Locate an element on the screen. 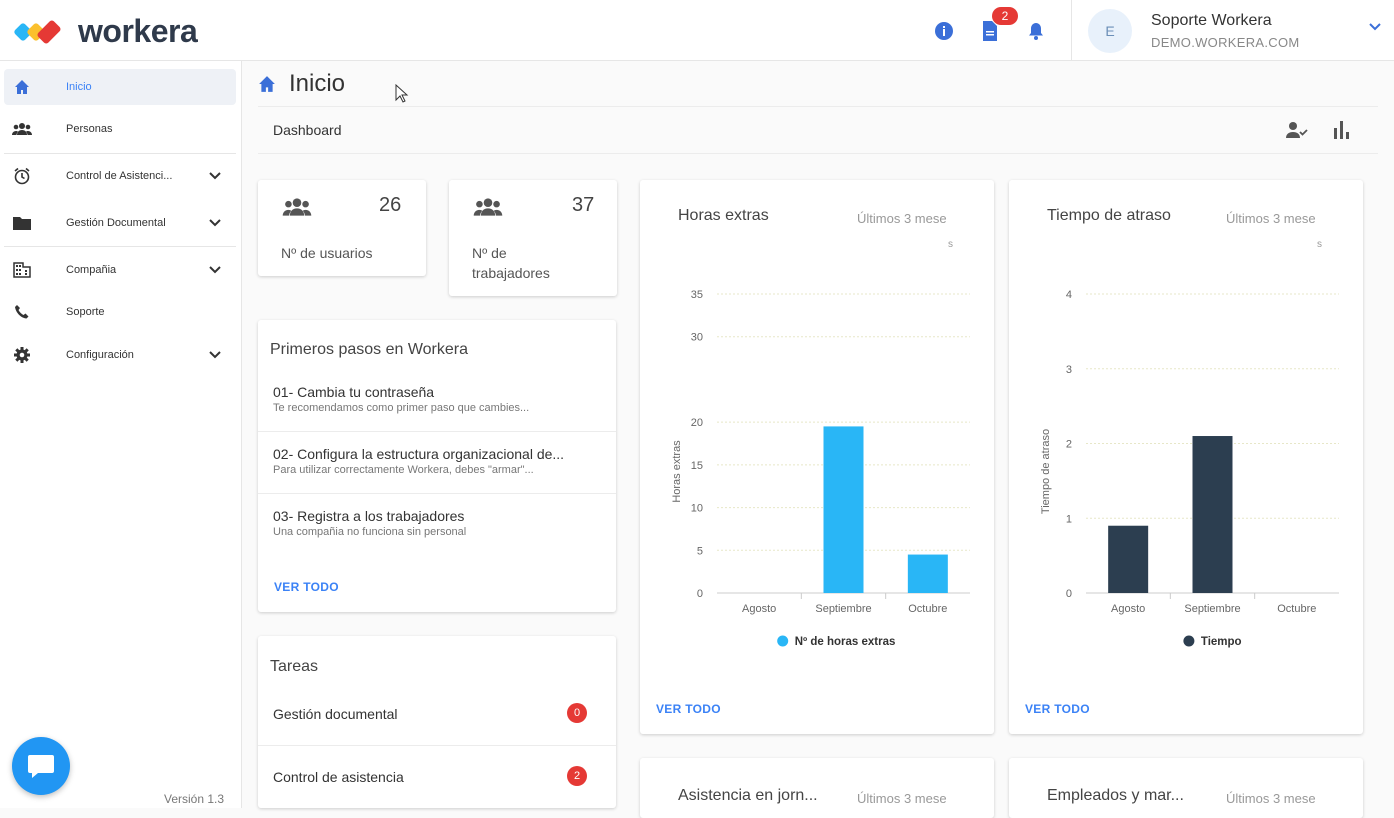 This screenshot has height=818, width=1394. employees-card: Empleados y mar... Últimos 3 mese is located at coordinates (1186, 788).